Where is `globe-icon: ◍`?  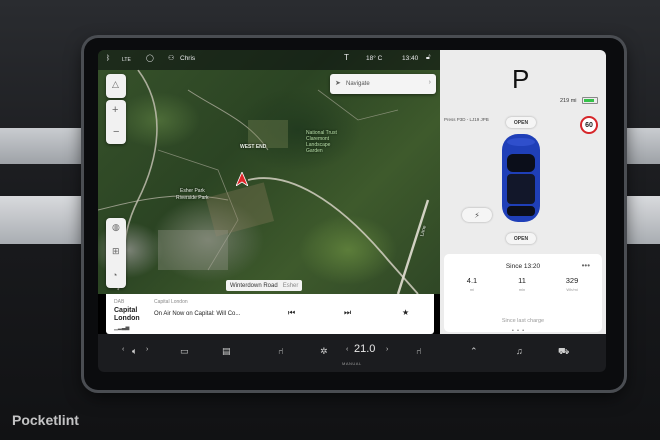
globe-icon: ◍ is located at coordinates (116, 227).